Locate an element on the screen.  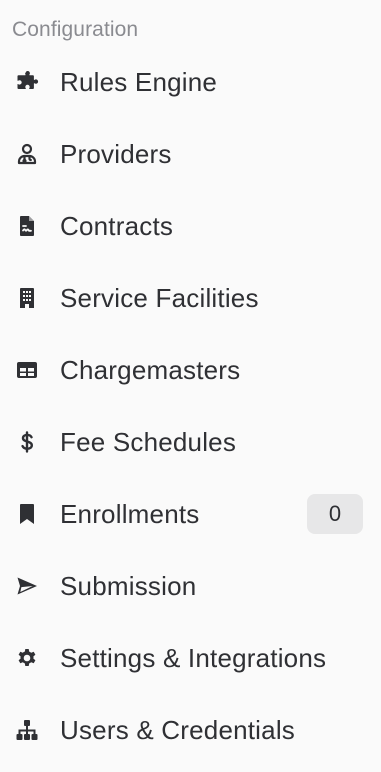
menu-item-label: Users & Credentials is located at coordinates (177, 730).